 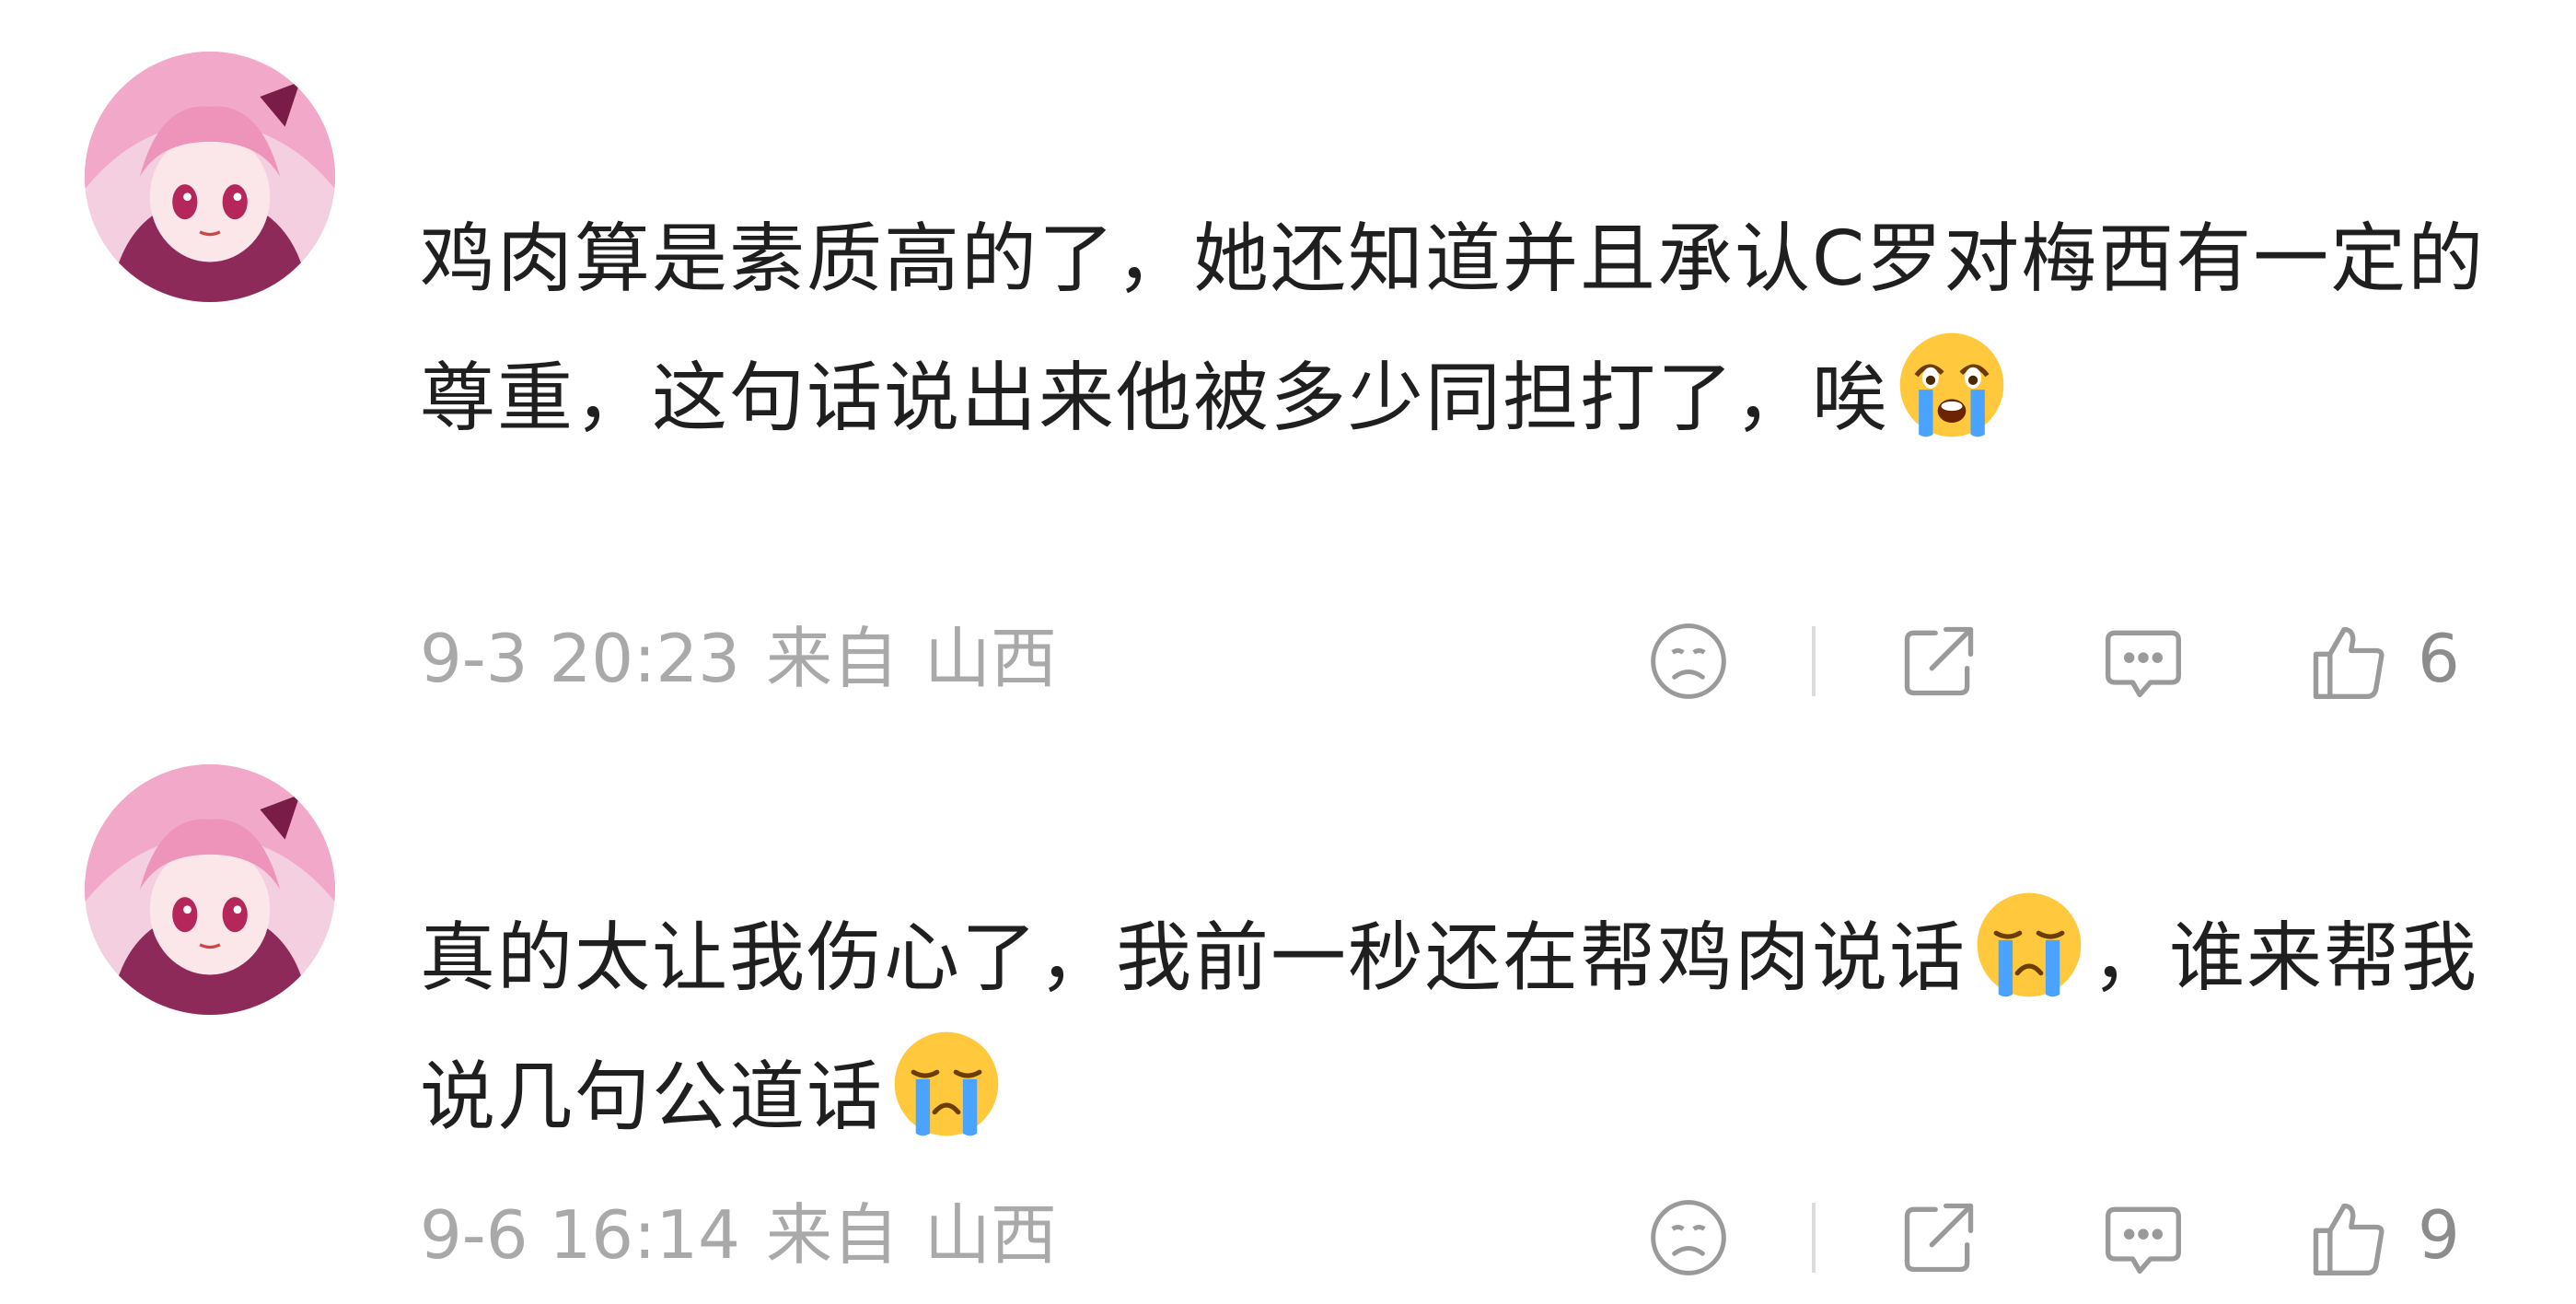 I want to click on comment-meta: 9-3 20:23 来自 山西 6, so click(x=1456, y=658).